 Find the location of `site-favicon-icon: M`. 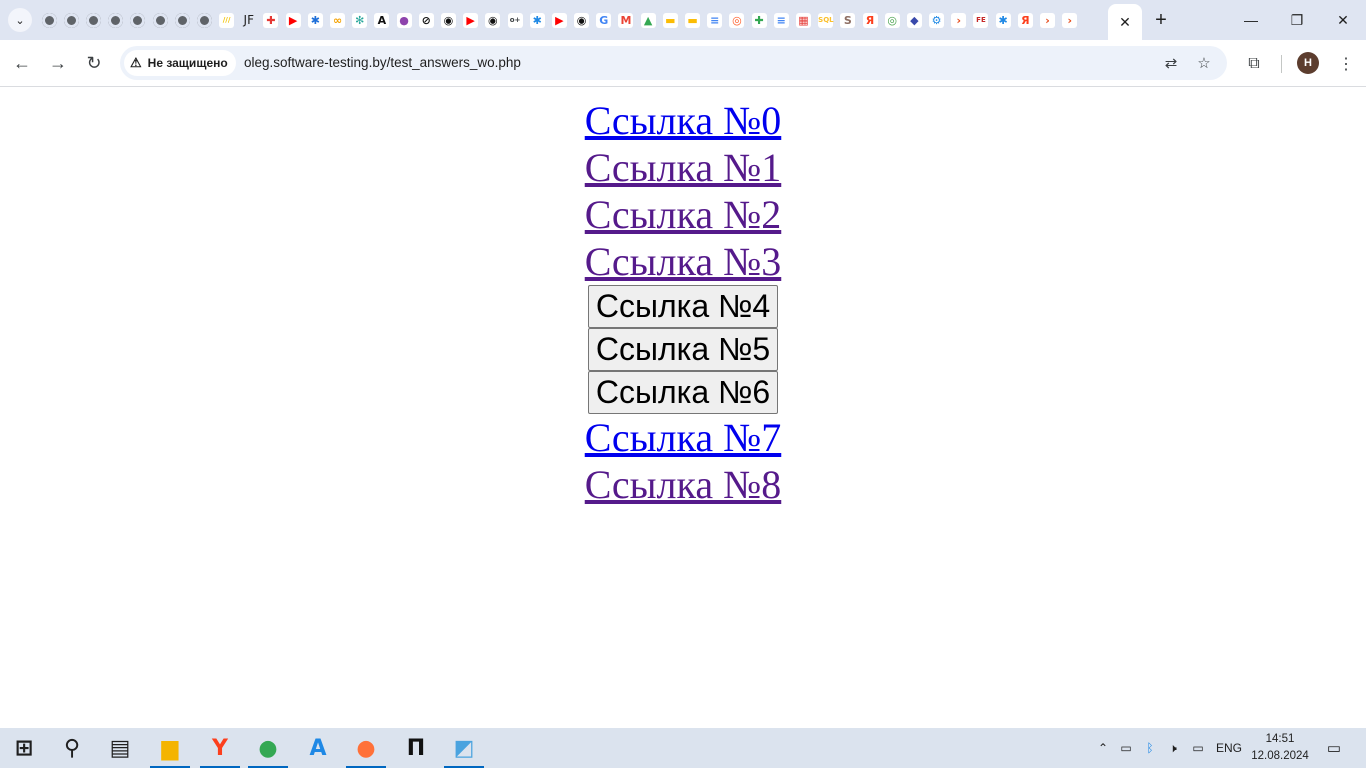

site-favicon-icon: M is located at coordinates (626, 20).